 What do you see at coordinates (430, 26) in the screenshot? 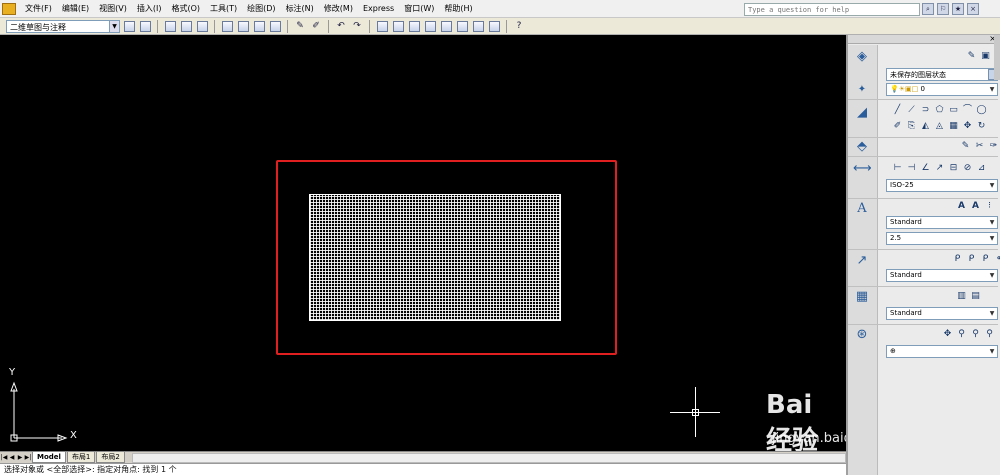
I see `design-center-icon` at bounding box center [430, 26].